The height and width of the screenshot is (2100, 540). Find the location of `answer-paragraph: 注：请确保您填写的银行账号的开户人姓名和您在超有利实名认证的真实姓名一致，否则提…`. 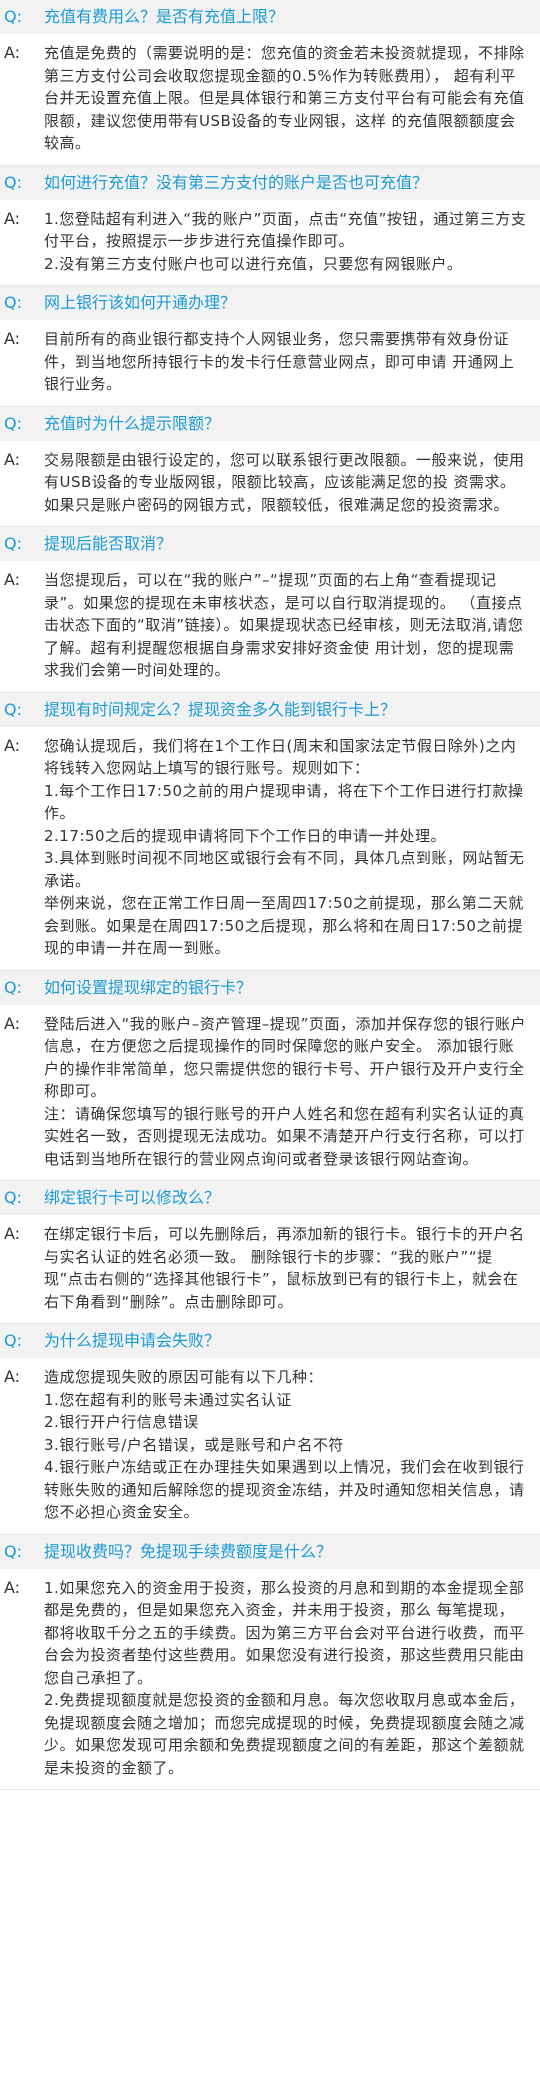

answer-paragraph: 注：请确保您填写的银行账号的开户人姓名和您在超有利实名认证的真实姓名一致，否则提… is located at coordinates (284, 1136).